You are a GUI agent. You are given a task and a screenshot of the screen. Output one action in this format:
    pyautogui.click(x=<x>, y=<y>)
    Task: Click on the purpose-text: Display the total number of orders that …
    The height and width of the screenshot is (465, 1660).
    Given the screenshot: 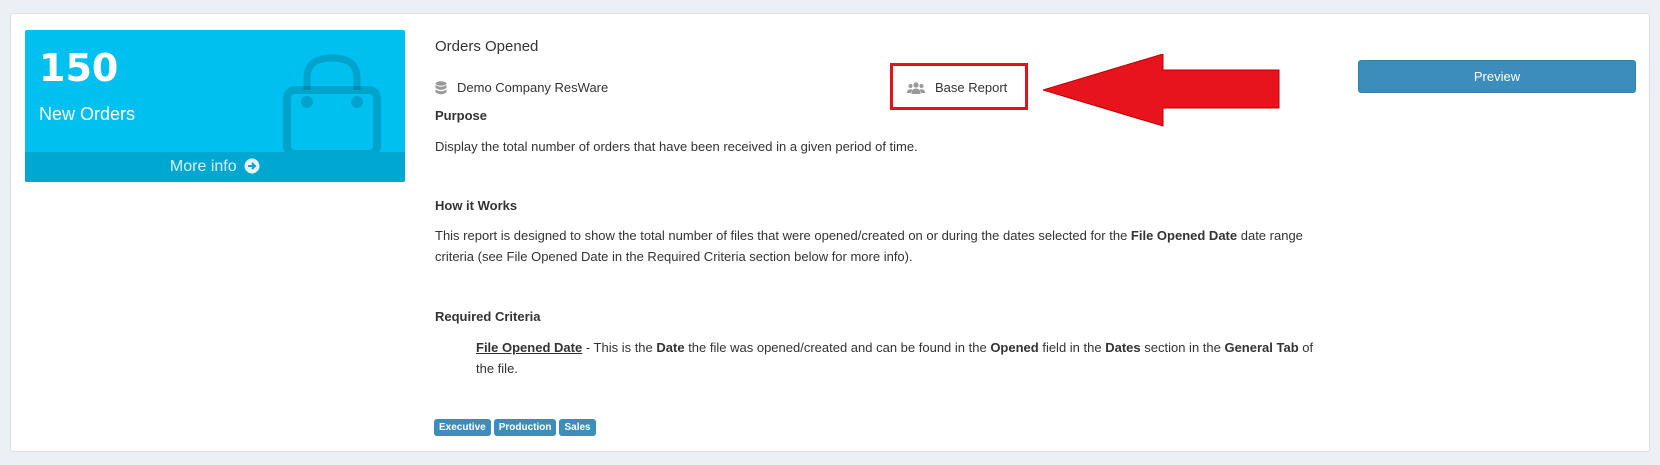 What is the action you would take?
    pyautogui.click(x=676, y=146)
    